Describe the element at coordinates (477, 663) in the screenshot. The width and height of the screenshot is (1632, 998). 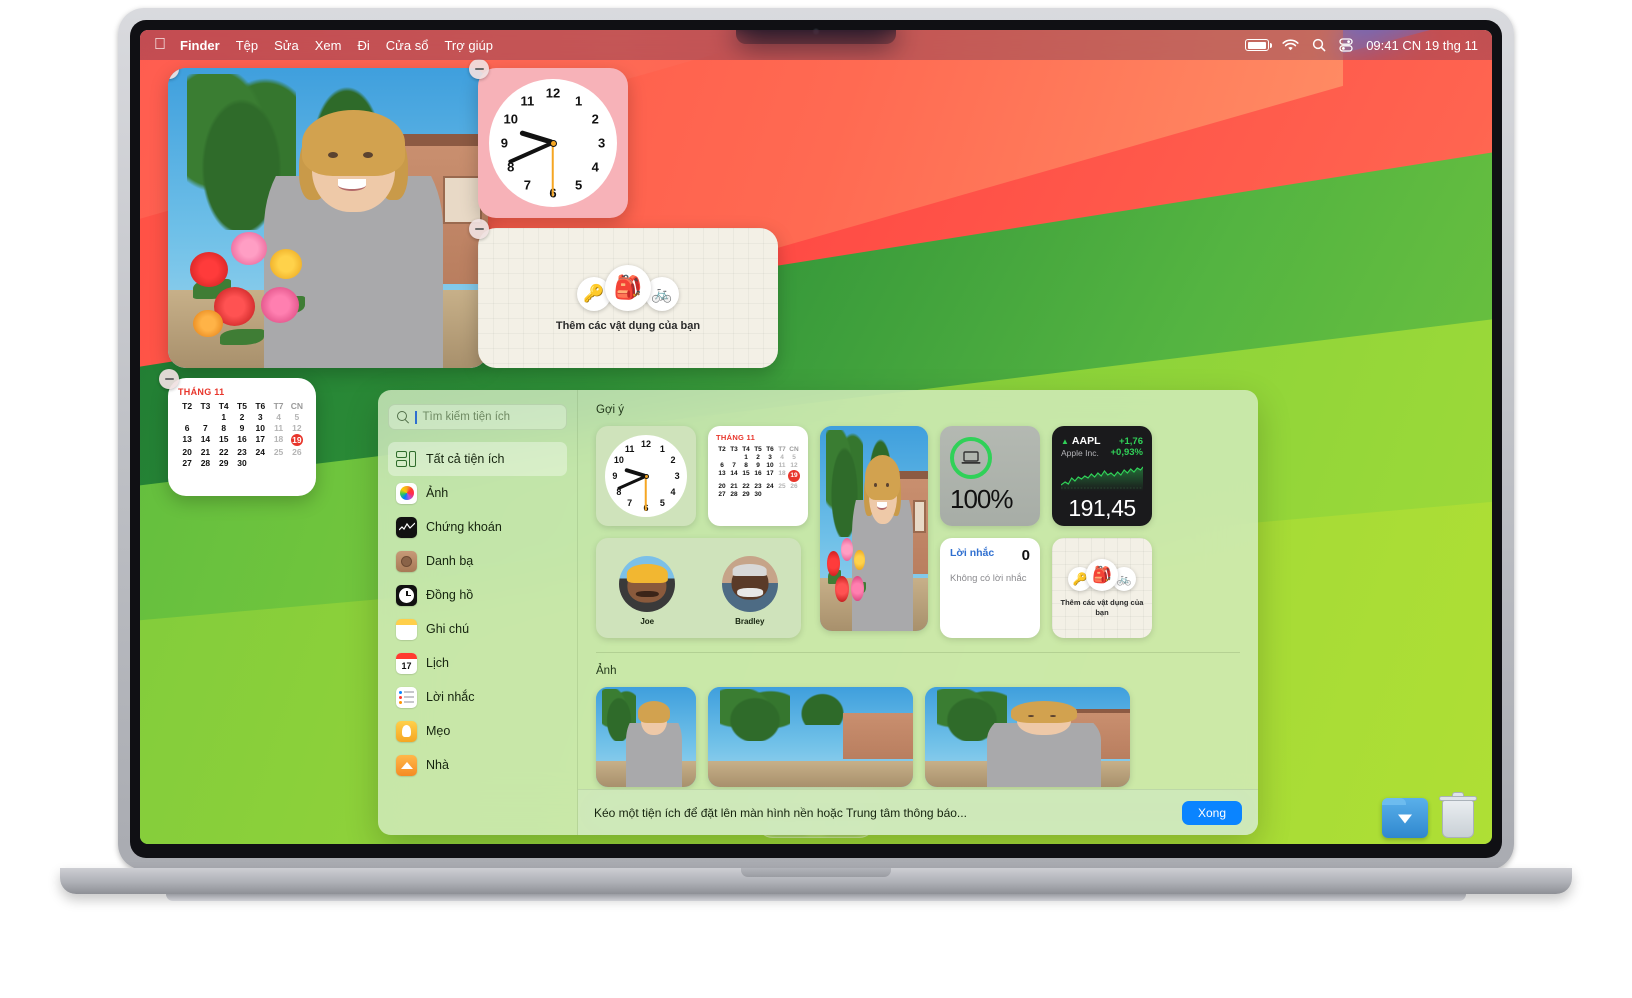
I see `sidebar-item-lịch: 17 Lịch` at that location.